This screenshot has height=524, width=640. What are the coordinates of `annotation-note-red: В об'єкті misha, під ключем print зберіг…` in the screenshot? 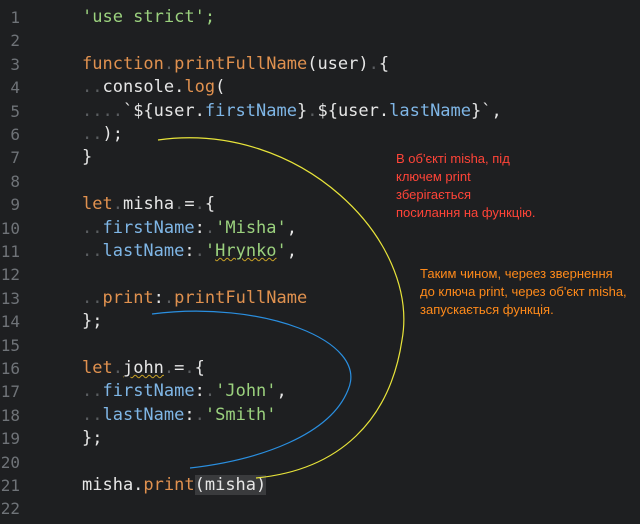 It's located at (466, 185).